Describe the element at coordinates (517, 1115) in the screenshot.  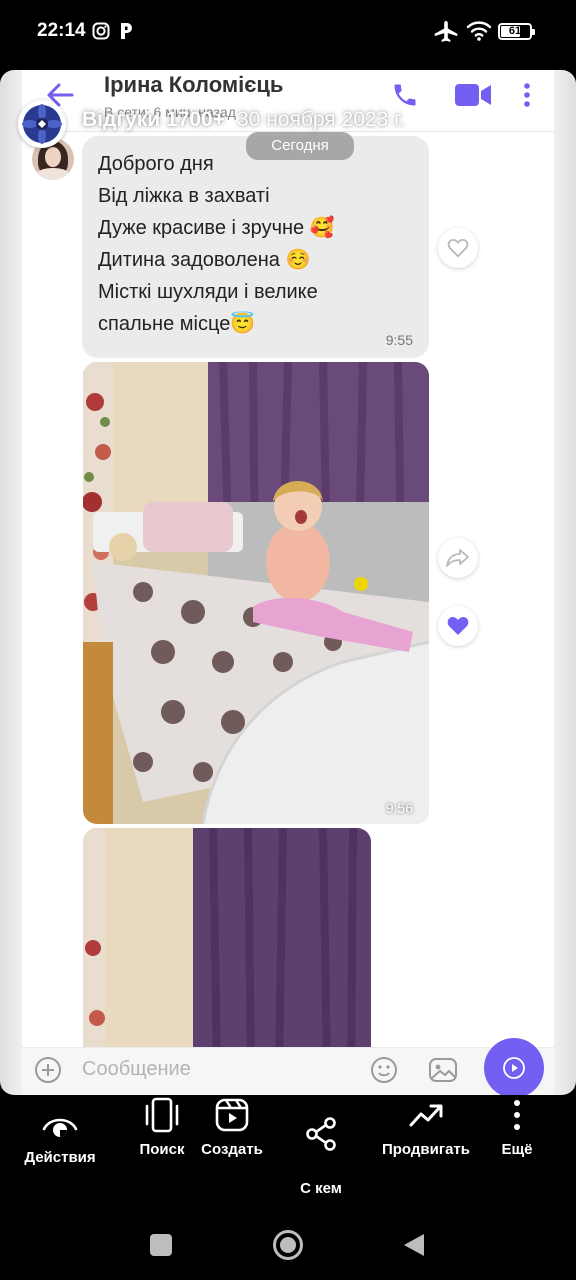
I see `more-vertical-icon` at that location.